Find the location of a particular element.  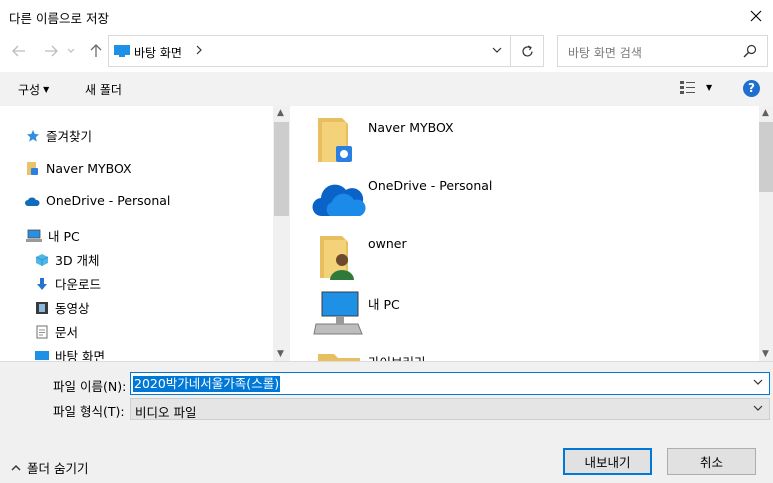

nav-item-naver-mybox: Naver MYBOX is located at coordinates (79, 168).